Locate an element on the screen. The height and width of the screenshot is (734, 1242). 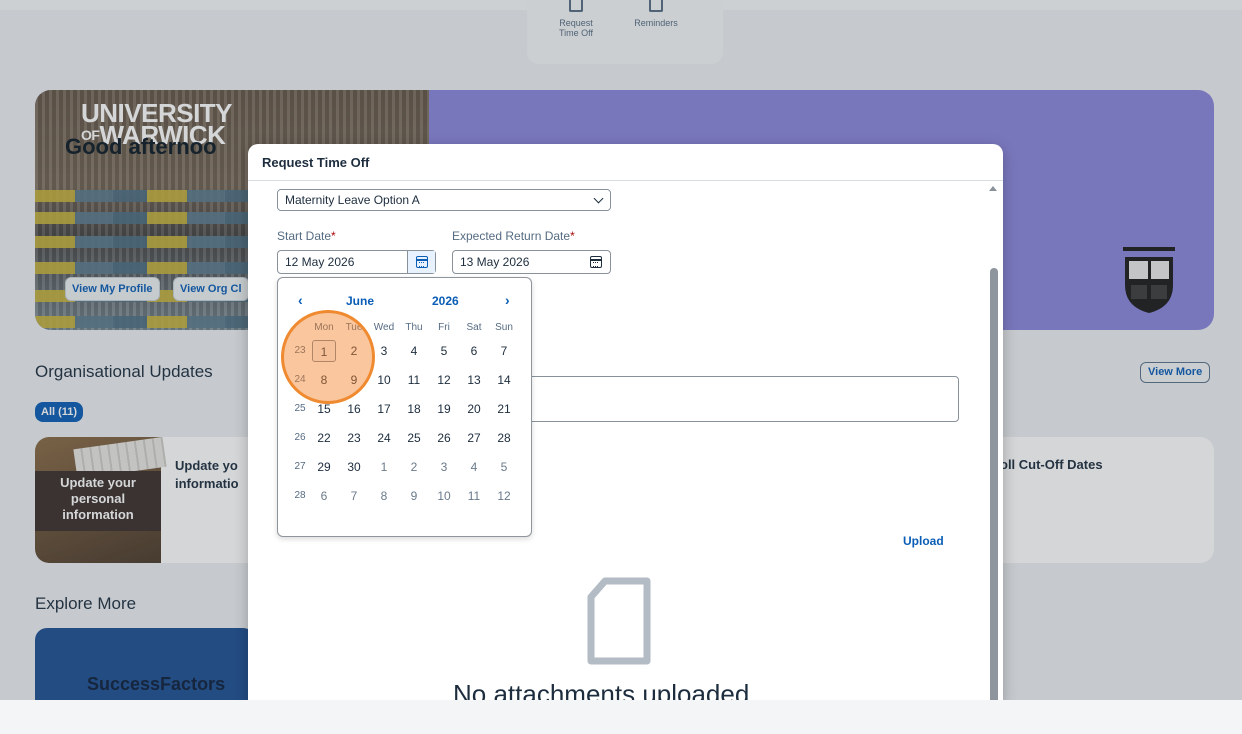
calendar-day: 8 is located at coordinates (384, 496).